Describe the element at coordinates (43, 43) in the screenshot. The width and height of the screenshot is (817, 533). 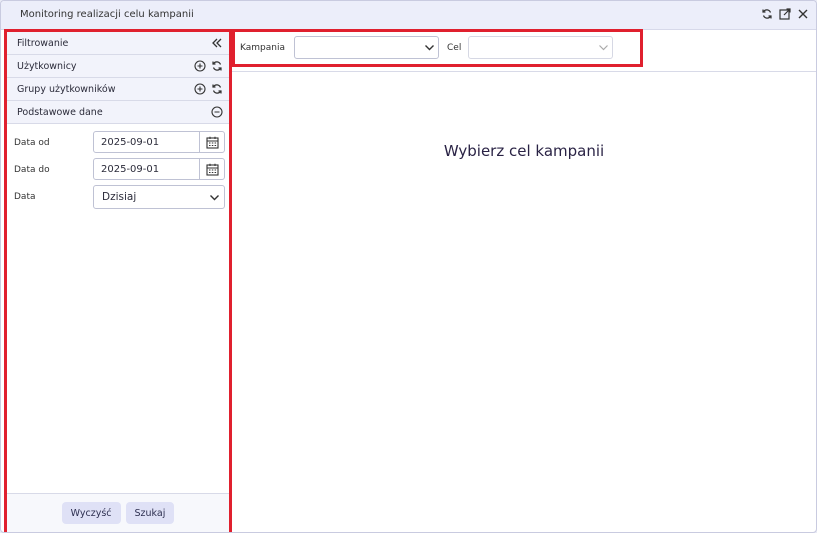
I see `section-label: Filtrowanie` at that location.